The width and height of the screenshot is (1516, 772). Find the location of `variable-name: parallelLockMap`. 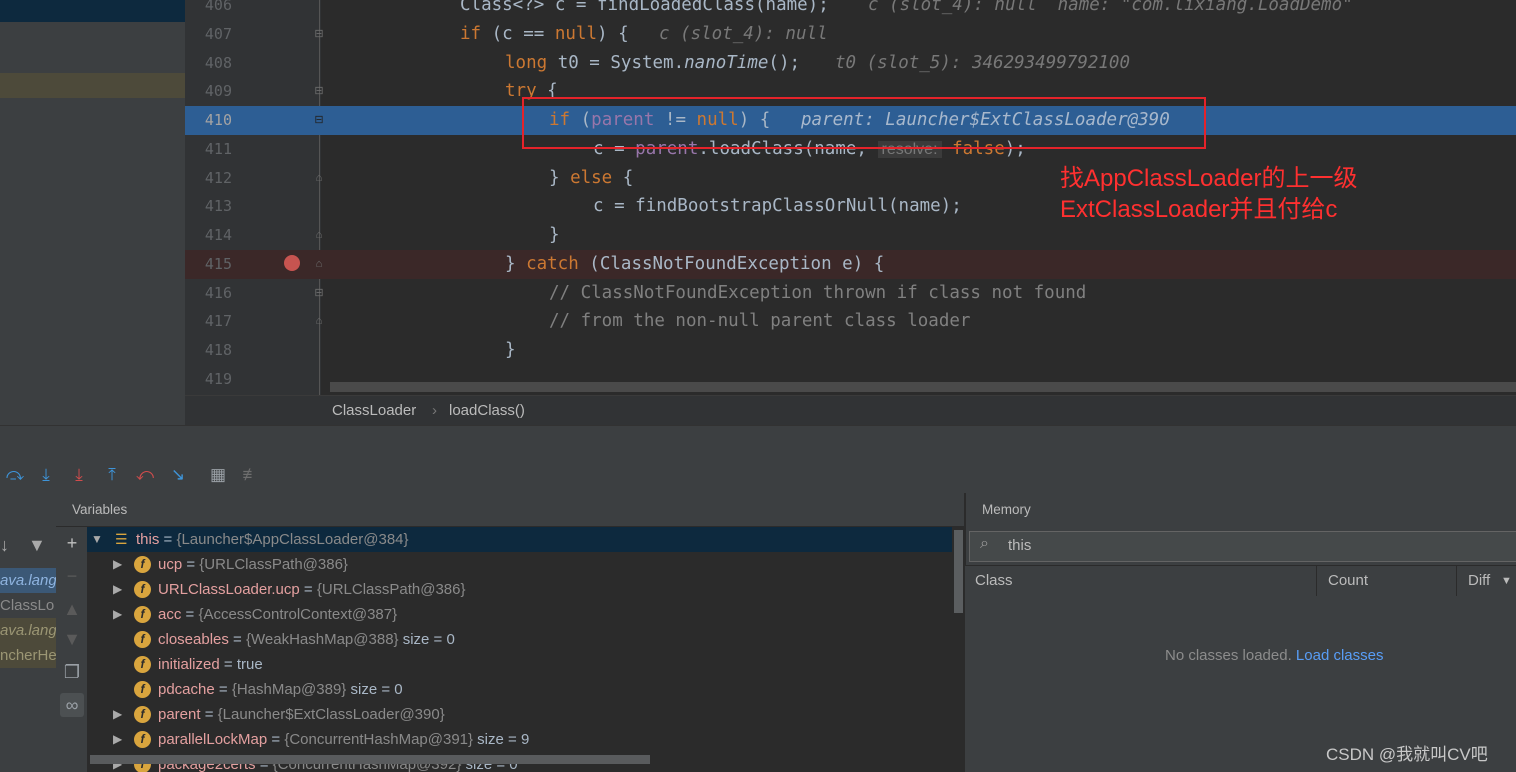

variable-name: parallelLockMap is located at coordinates (213, 739).